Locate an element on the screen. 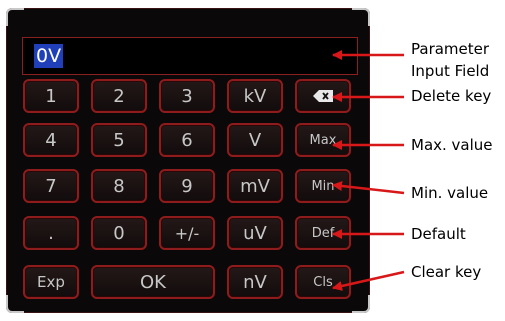 This screenshot has width=505, height=321. label-input-field: Input Field is located at coordinates (450, 71).